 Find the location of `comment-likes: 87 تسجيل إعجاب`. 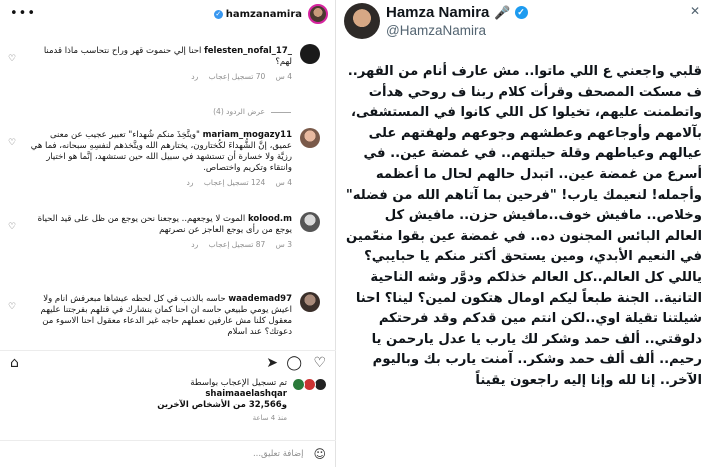

comment-likes: 87 تسجيل إعجاب is located at coordinates (237, 244).